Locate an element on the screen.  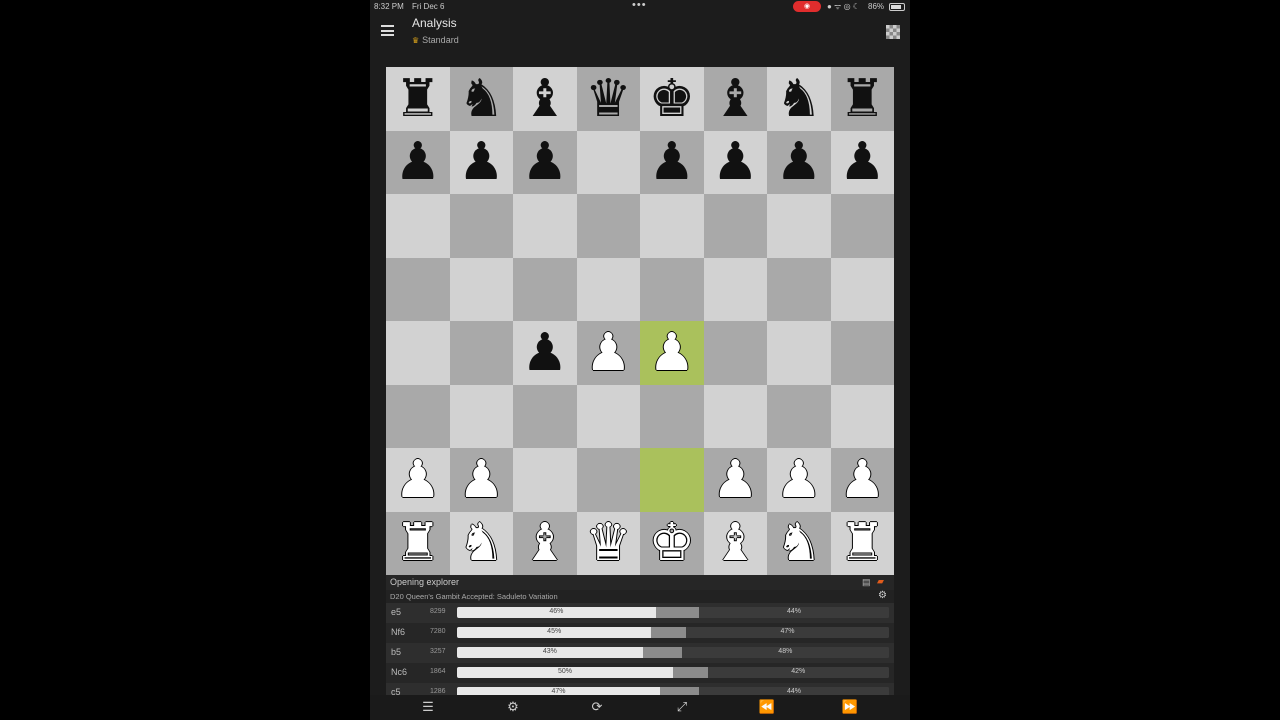
square-b8: ♞ is located at coordinates (481, 99).